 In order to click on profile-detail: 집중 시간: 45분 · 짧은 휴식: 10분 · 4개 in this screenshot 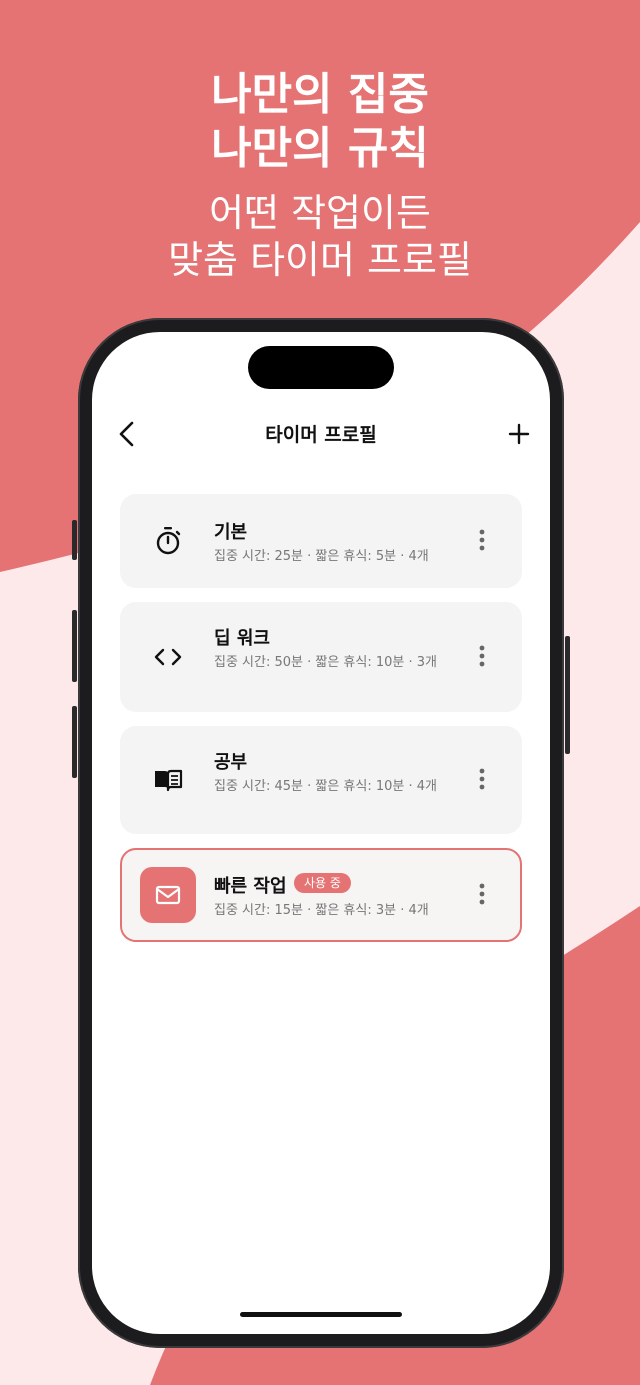, I will do `click(325, 786)`.